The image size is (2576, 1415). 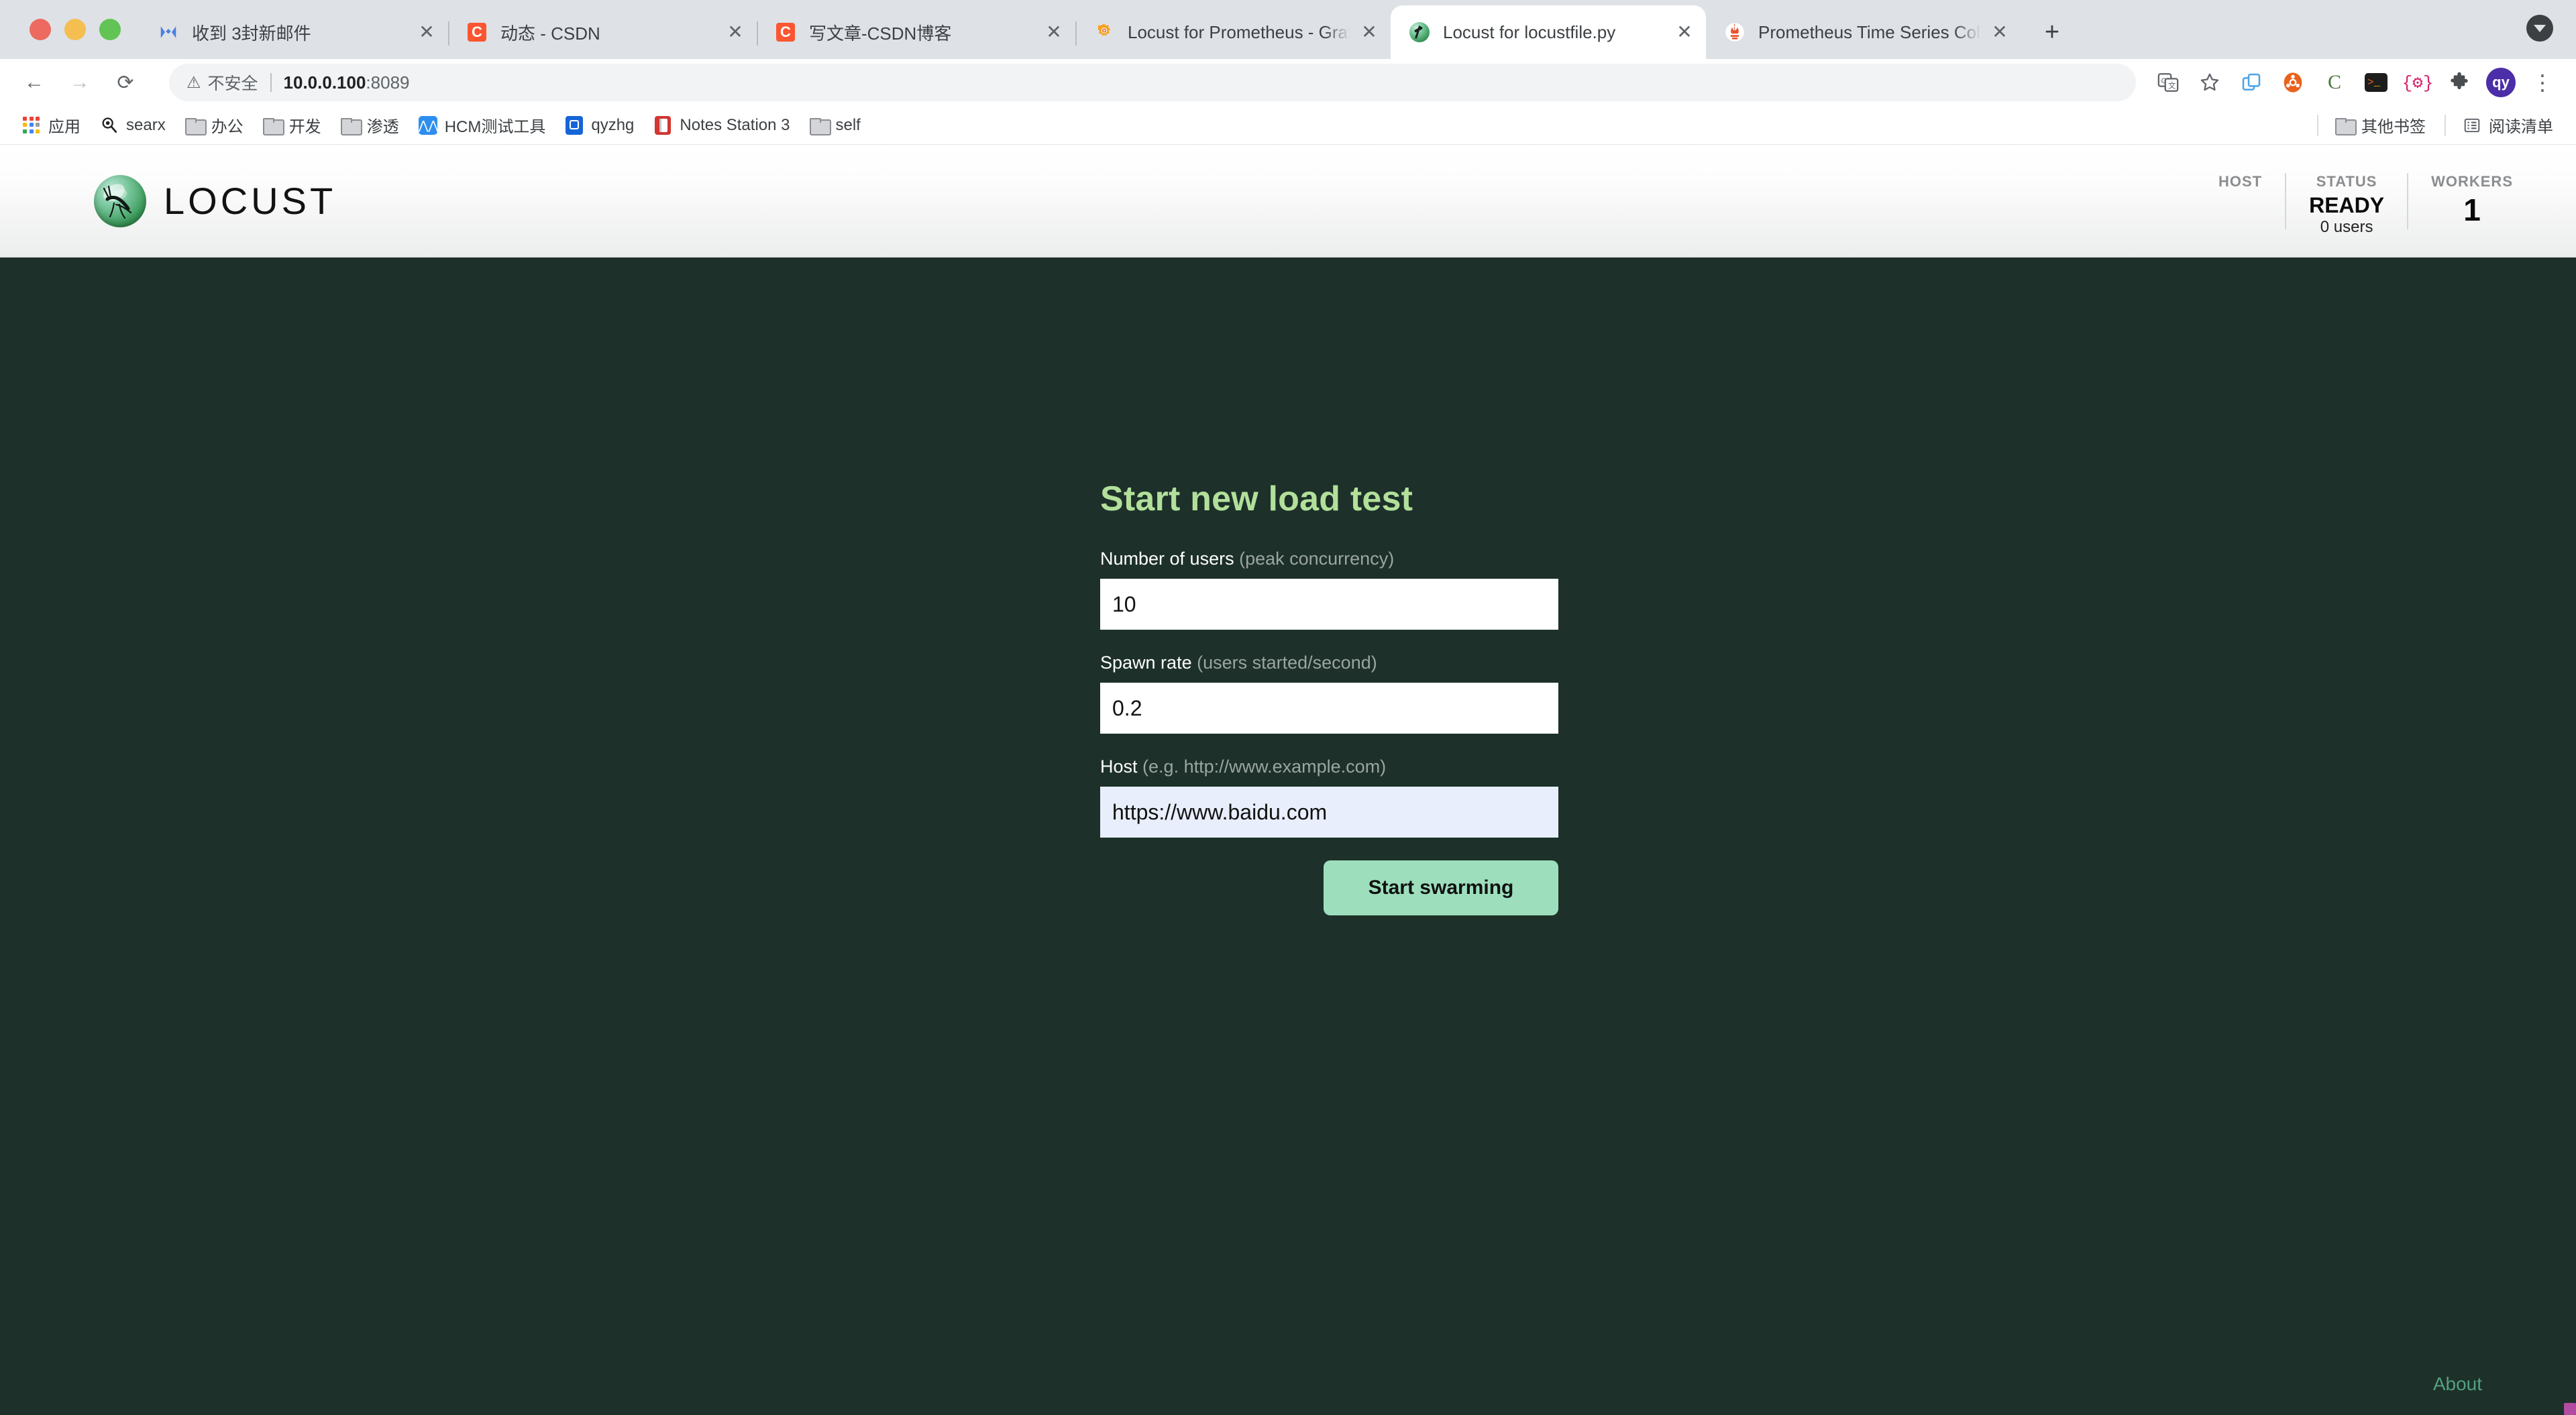 What do you see at coordinates (294, 32) in the screenshot?
I see `browser-tab: 收到 3封新邮件 ✕` at bounding box center [294, 32].